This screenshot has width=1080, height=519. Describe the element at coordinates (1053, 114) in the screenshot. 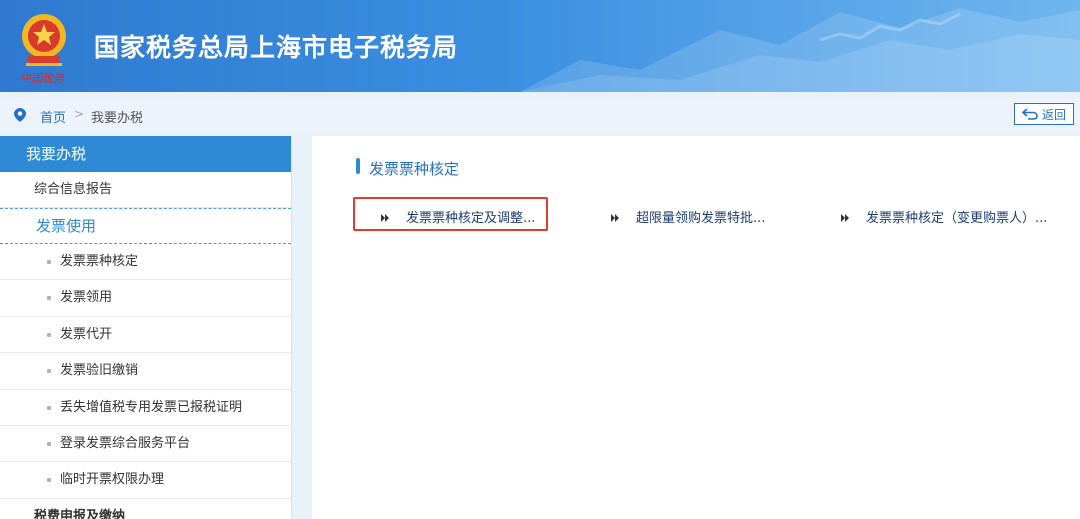

I see `back-button-label: 返回` at that location.